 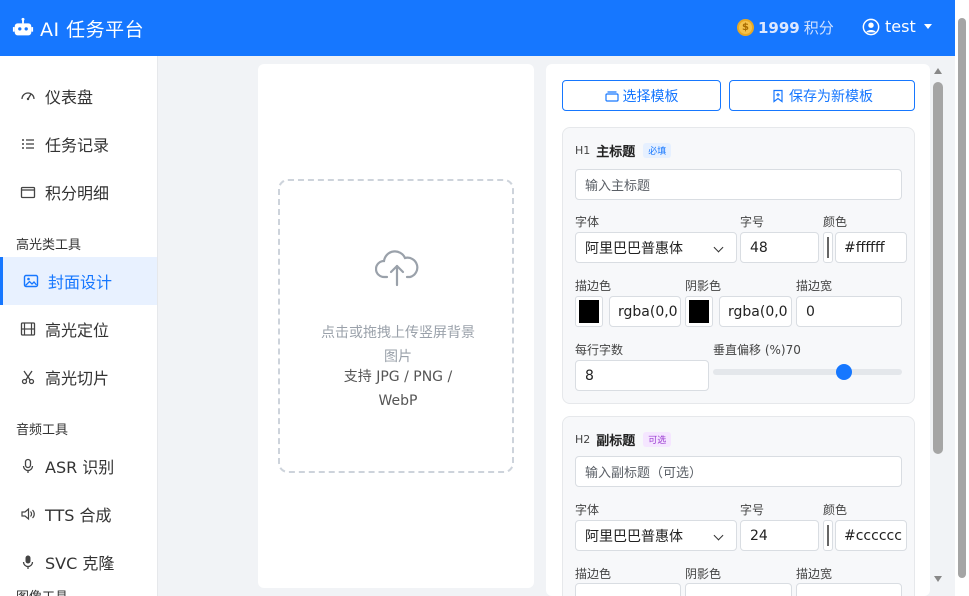 I want to click on film-icon, so click(x=28, y=329).